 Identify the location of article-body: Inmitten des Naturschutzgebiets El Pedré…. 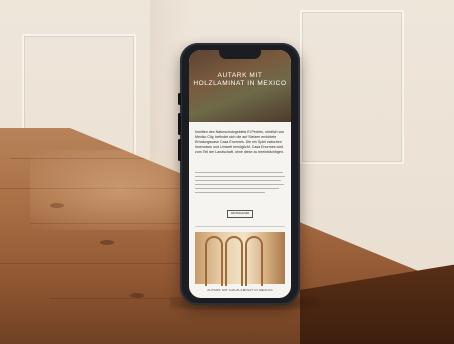
(240, 142).